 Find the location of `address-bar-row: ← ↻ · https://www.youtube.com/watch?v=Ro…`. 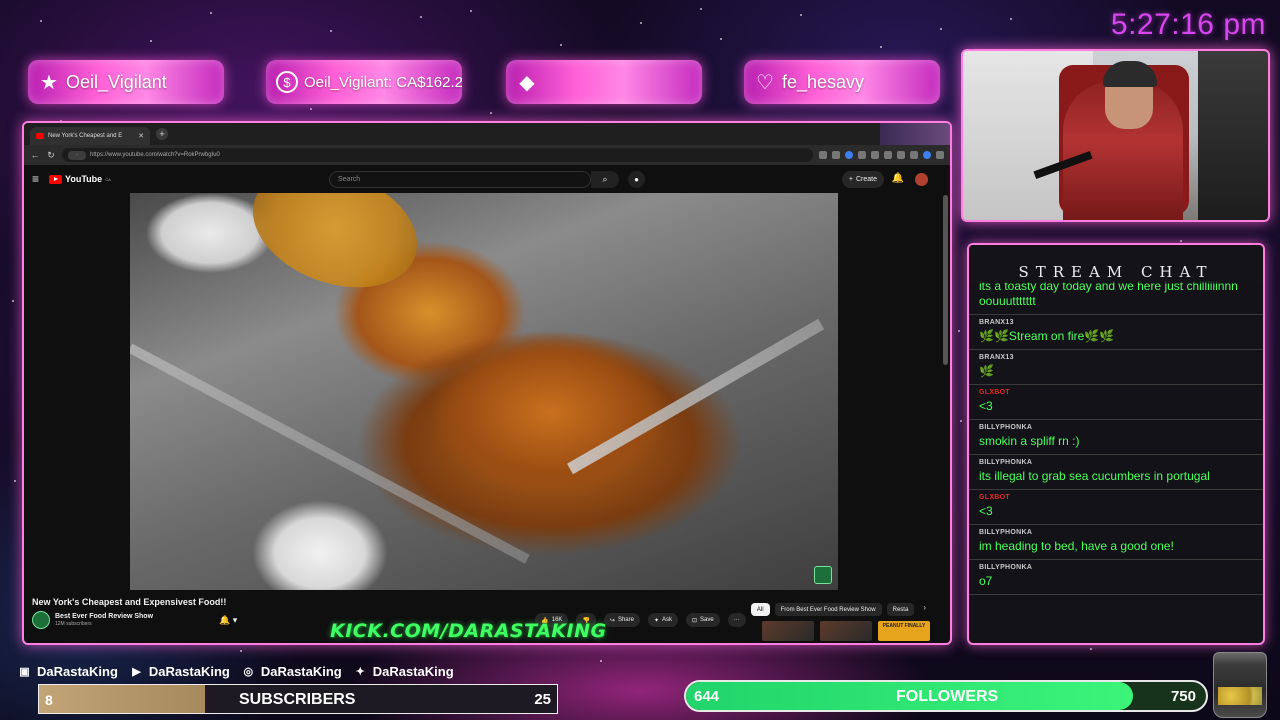

address-bar-row: ← ↻ · https://www.youtube.com/watch?v=Ro… is located at coordinates (487, 155).